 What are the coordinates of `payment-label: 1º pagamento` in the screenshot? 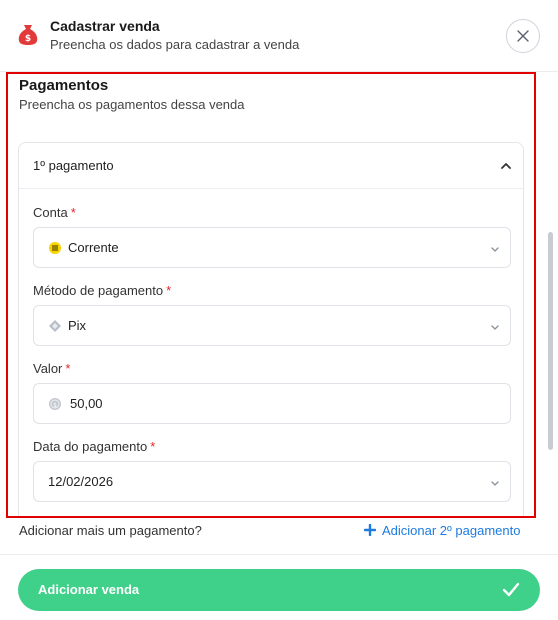 It's located at (73, 165).